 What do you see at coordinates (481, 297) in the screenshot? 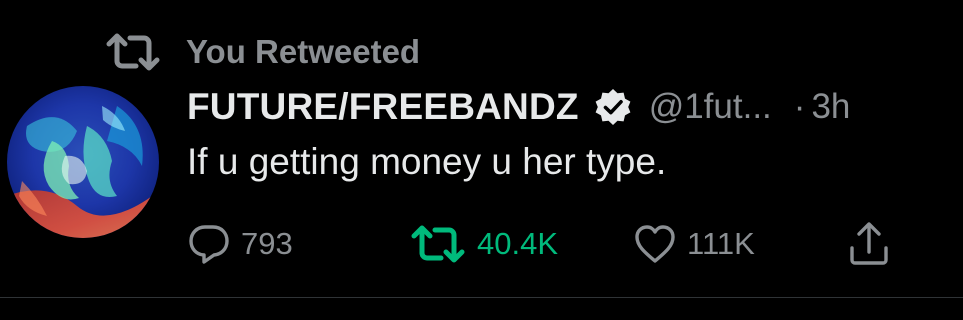
I see `tweet-divider` at bounding box center [481, 297].